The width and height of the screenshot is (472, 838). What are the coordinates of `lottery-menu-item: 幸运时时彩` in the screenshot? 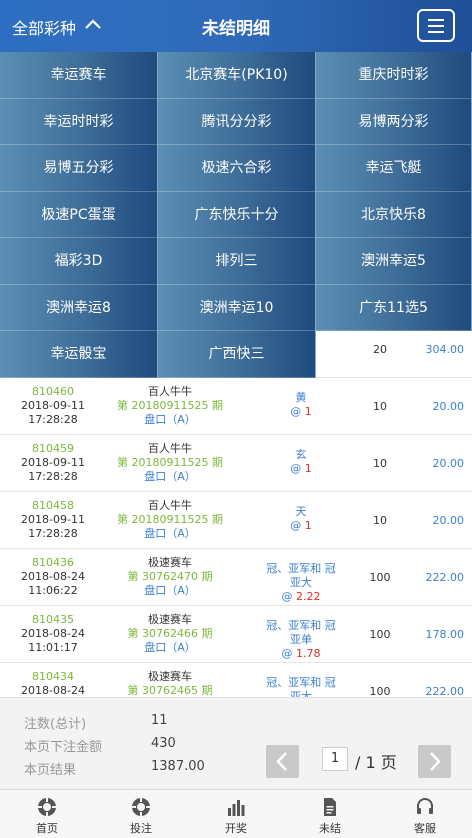 It's located at (79, 121).